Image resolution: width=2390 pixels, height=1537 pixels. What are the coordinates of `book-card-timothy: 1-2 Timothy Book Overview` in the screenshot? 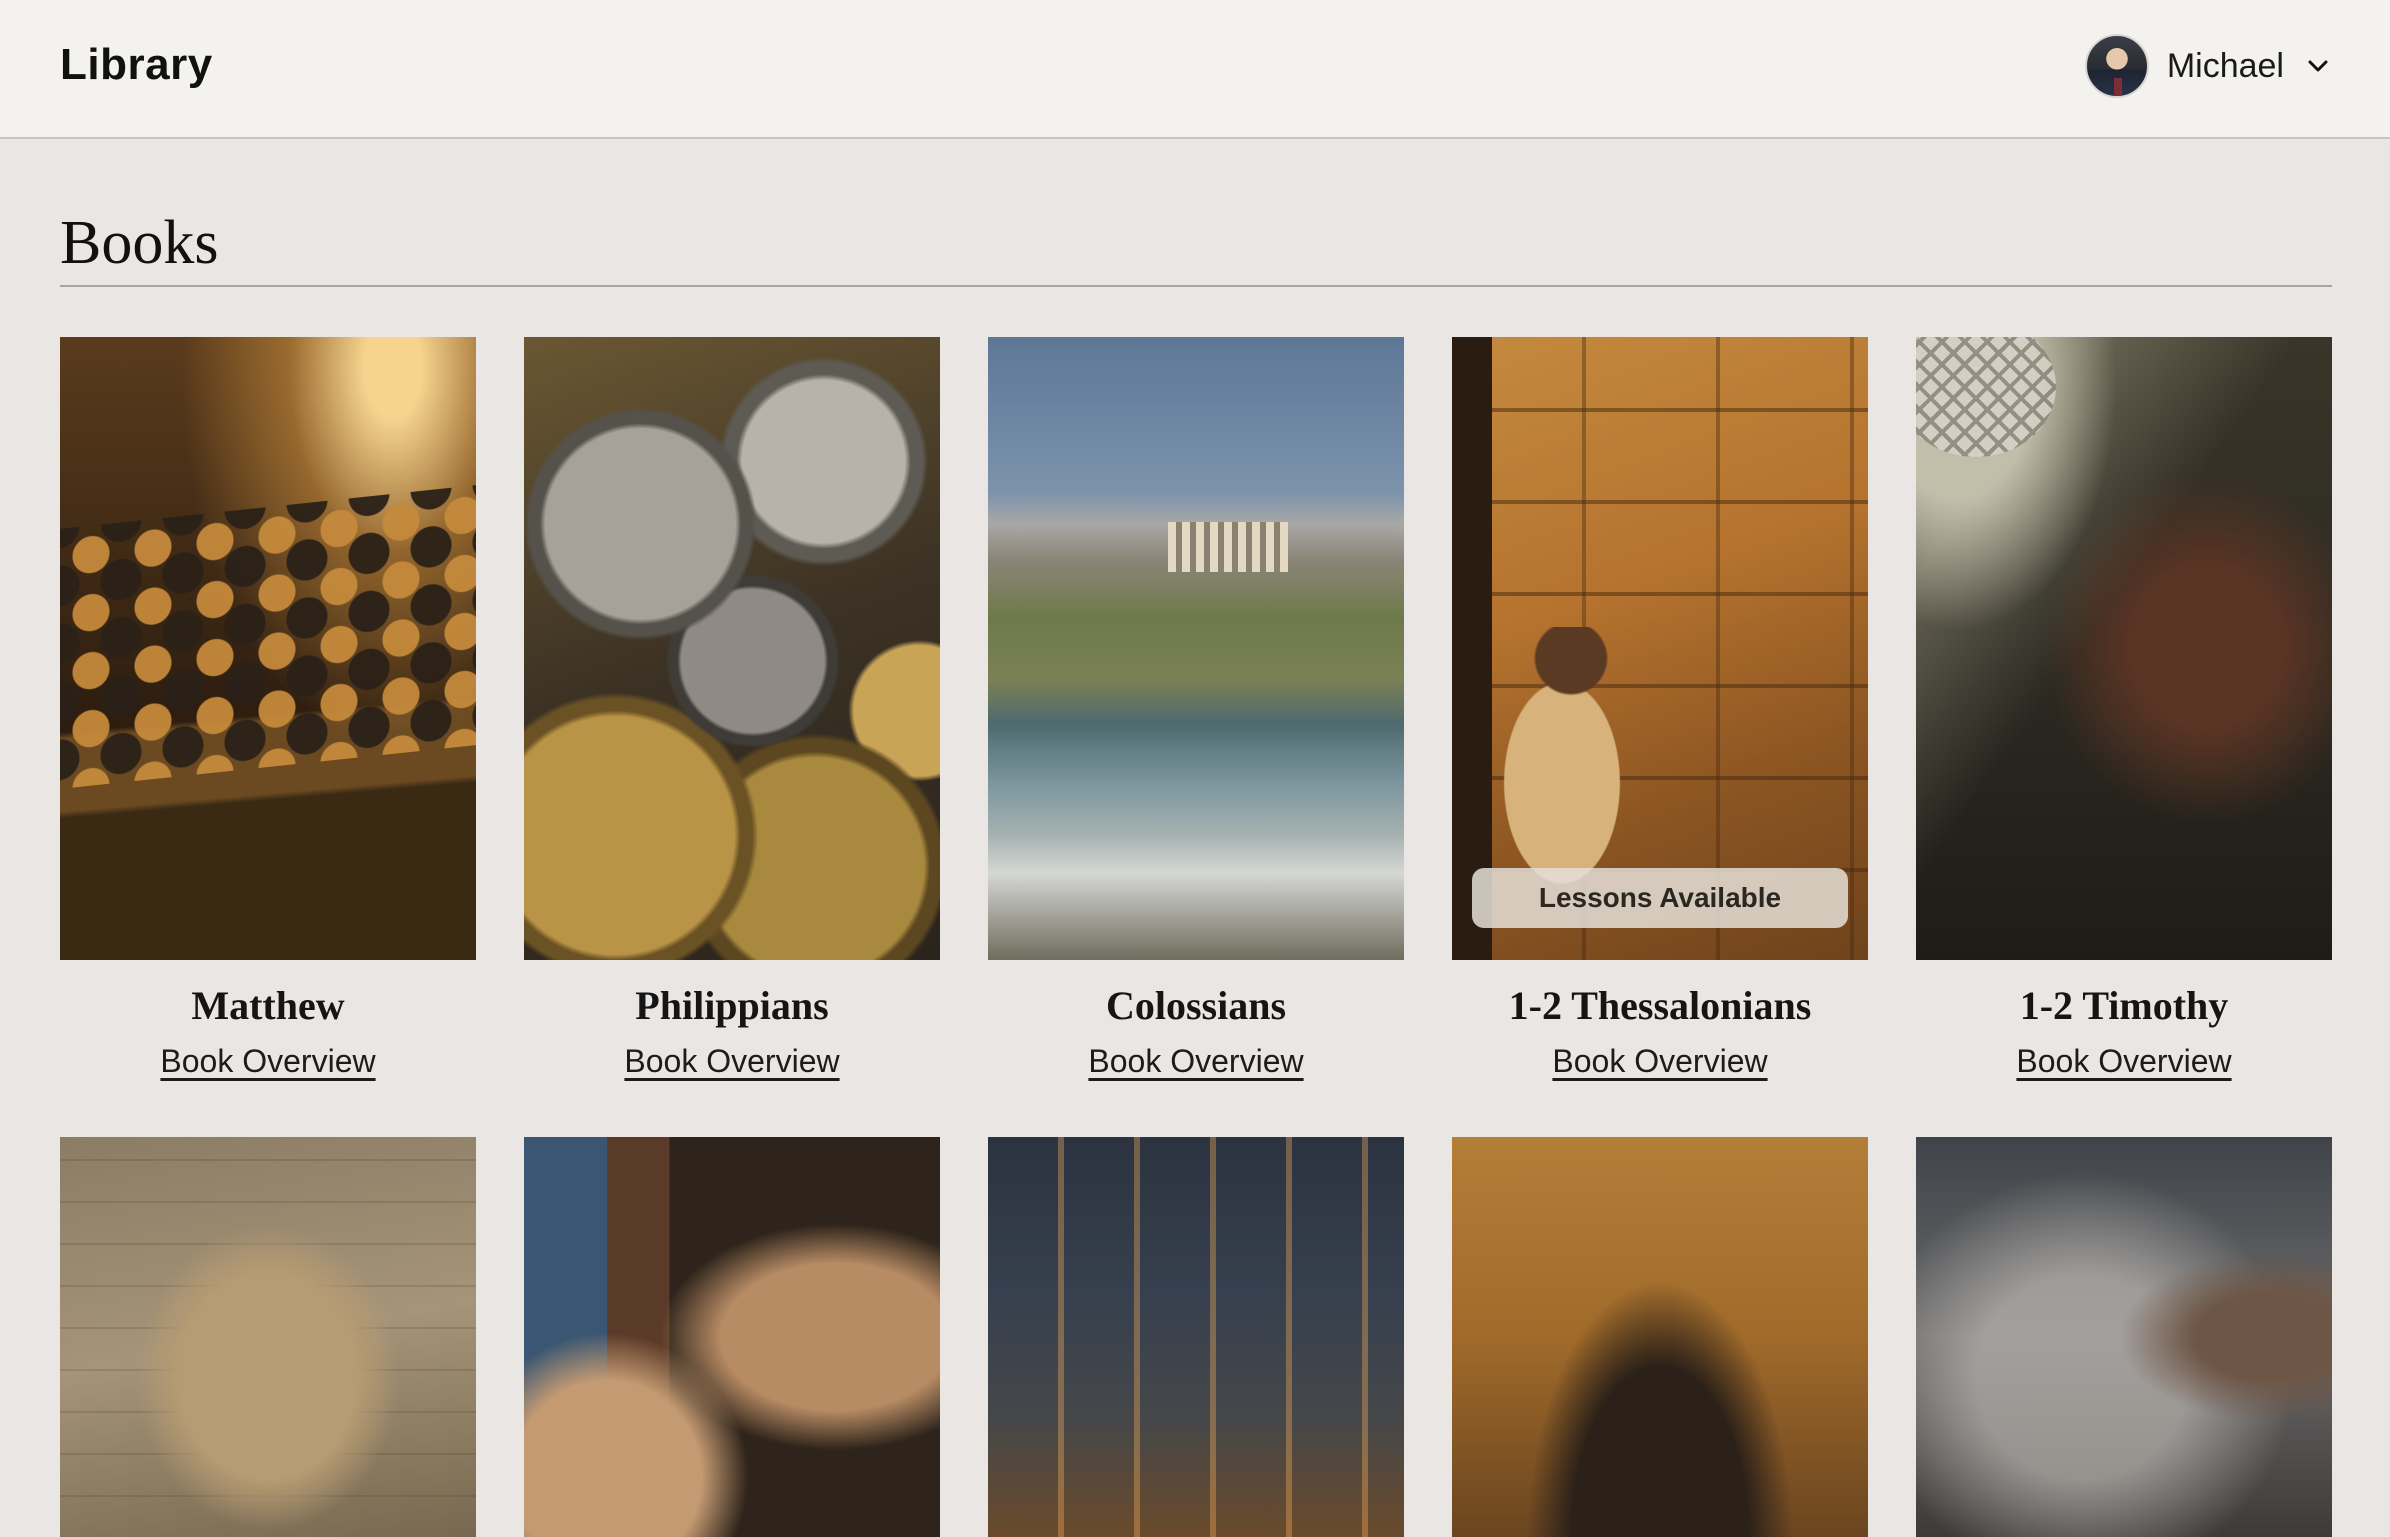 It's located at (2124, 737).